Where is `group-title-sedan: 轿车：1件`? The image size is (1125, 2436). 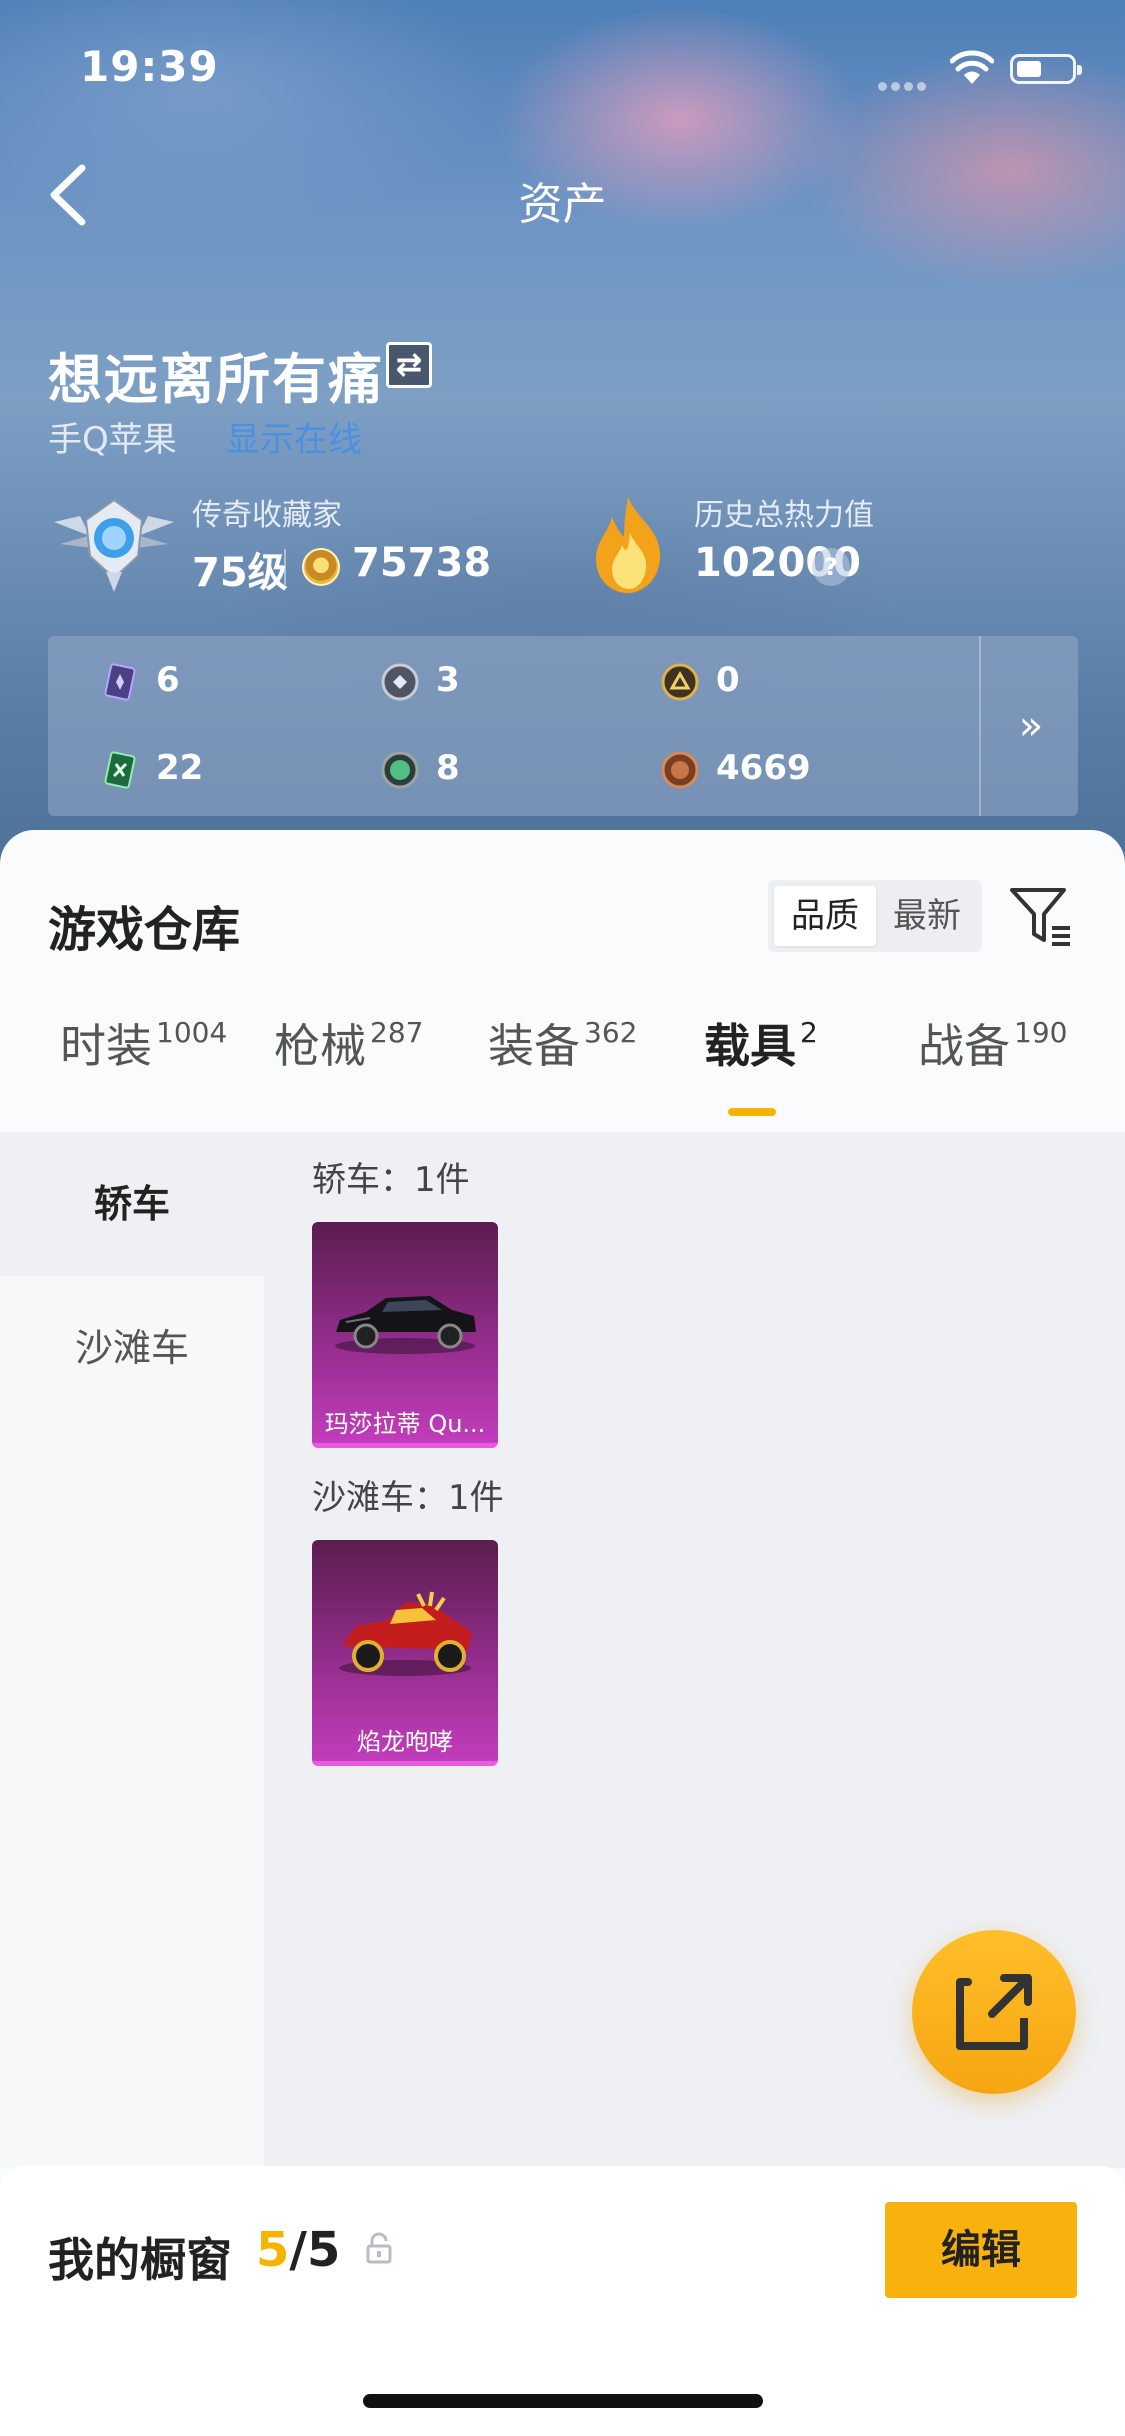
group-title-sedan: 轿车：1件 is located at coordinates (391, 1180).